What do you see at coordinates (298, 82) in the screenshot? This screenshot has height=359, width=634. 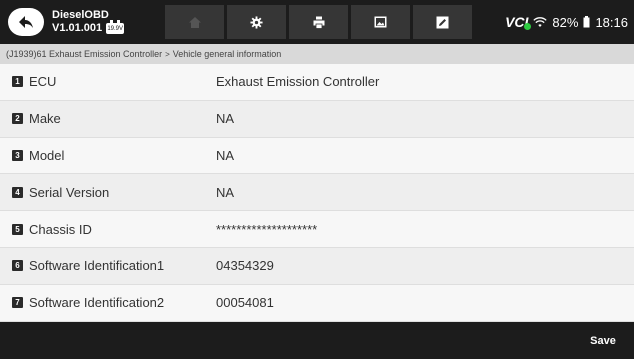 I see `row-value: Exhaust Emission Controller` at bounding box center [298, 82].